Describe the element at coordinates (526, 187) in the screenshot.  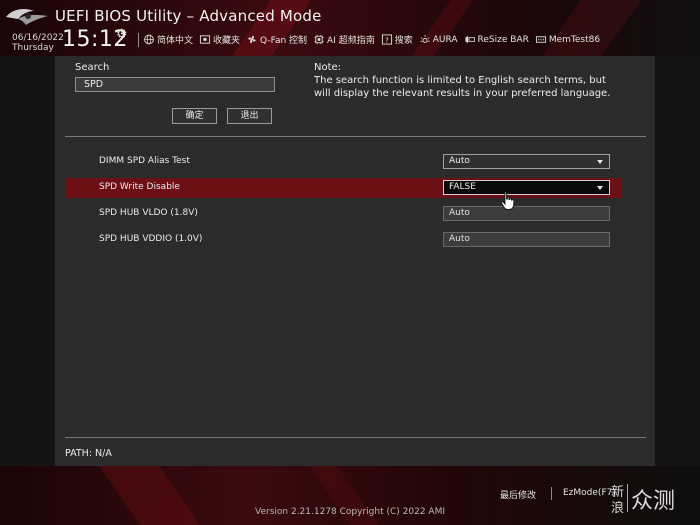
I see `setting-dropdown: FALSE` at that location.